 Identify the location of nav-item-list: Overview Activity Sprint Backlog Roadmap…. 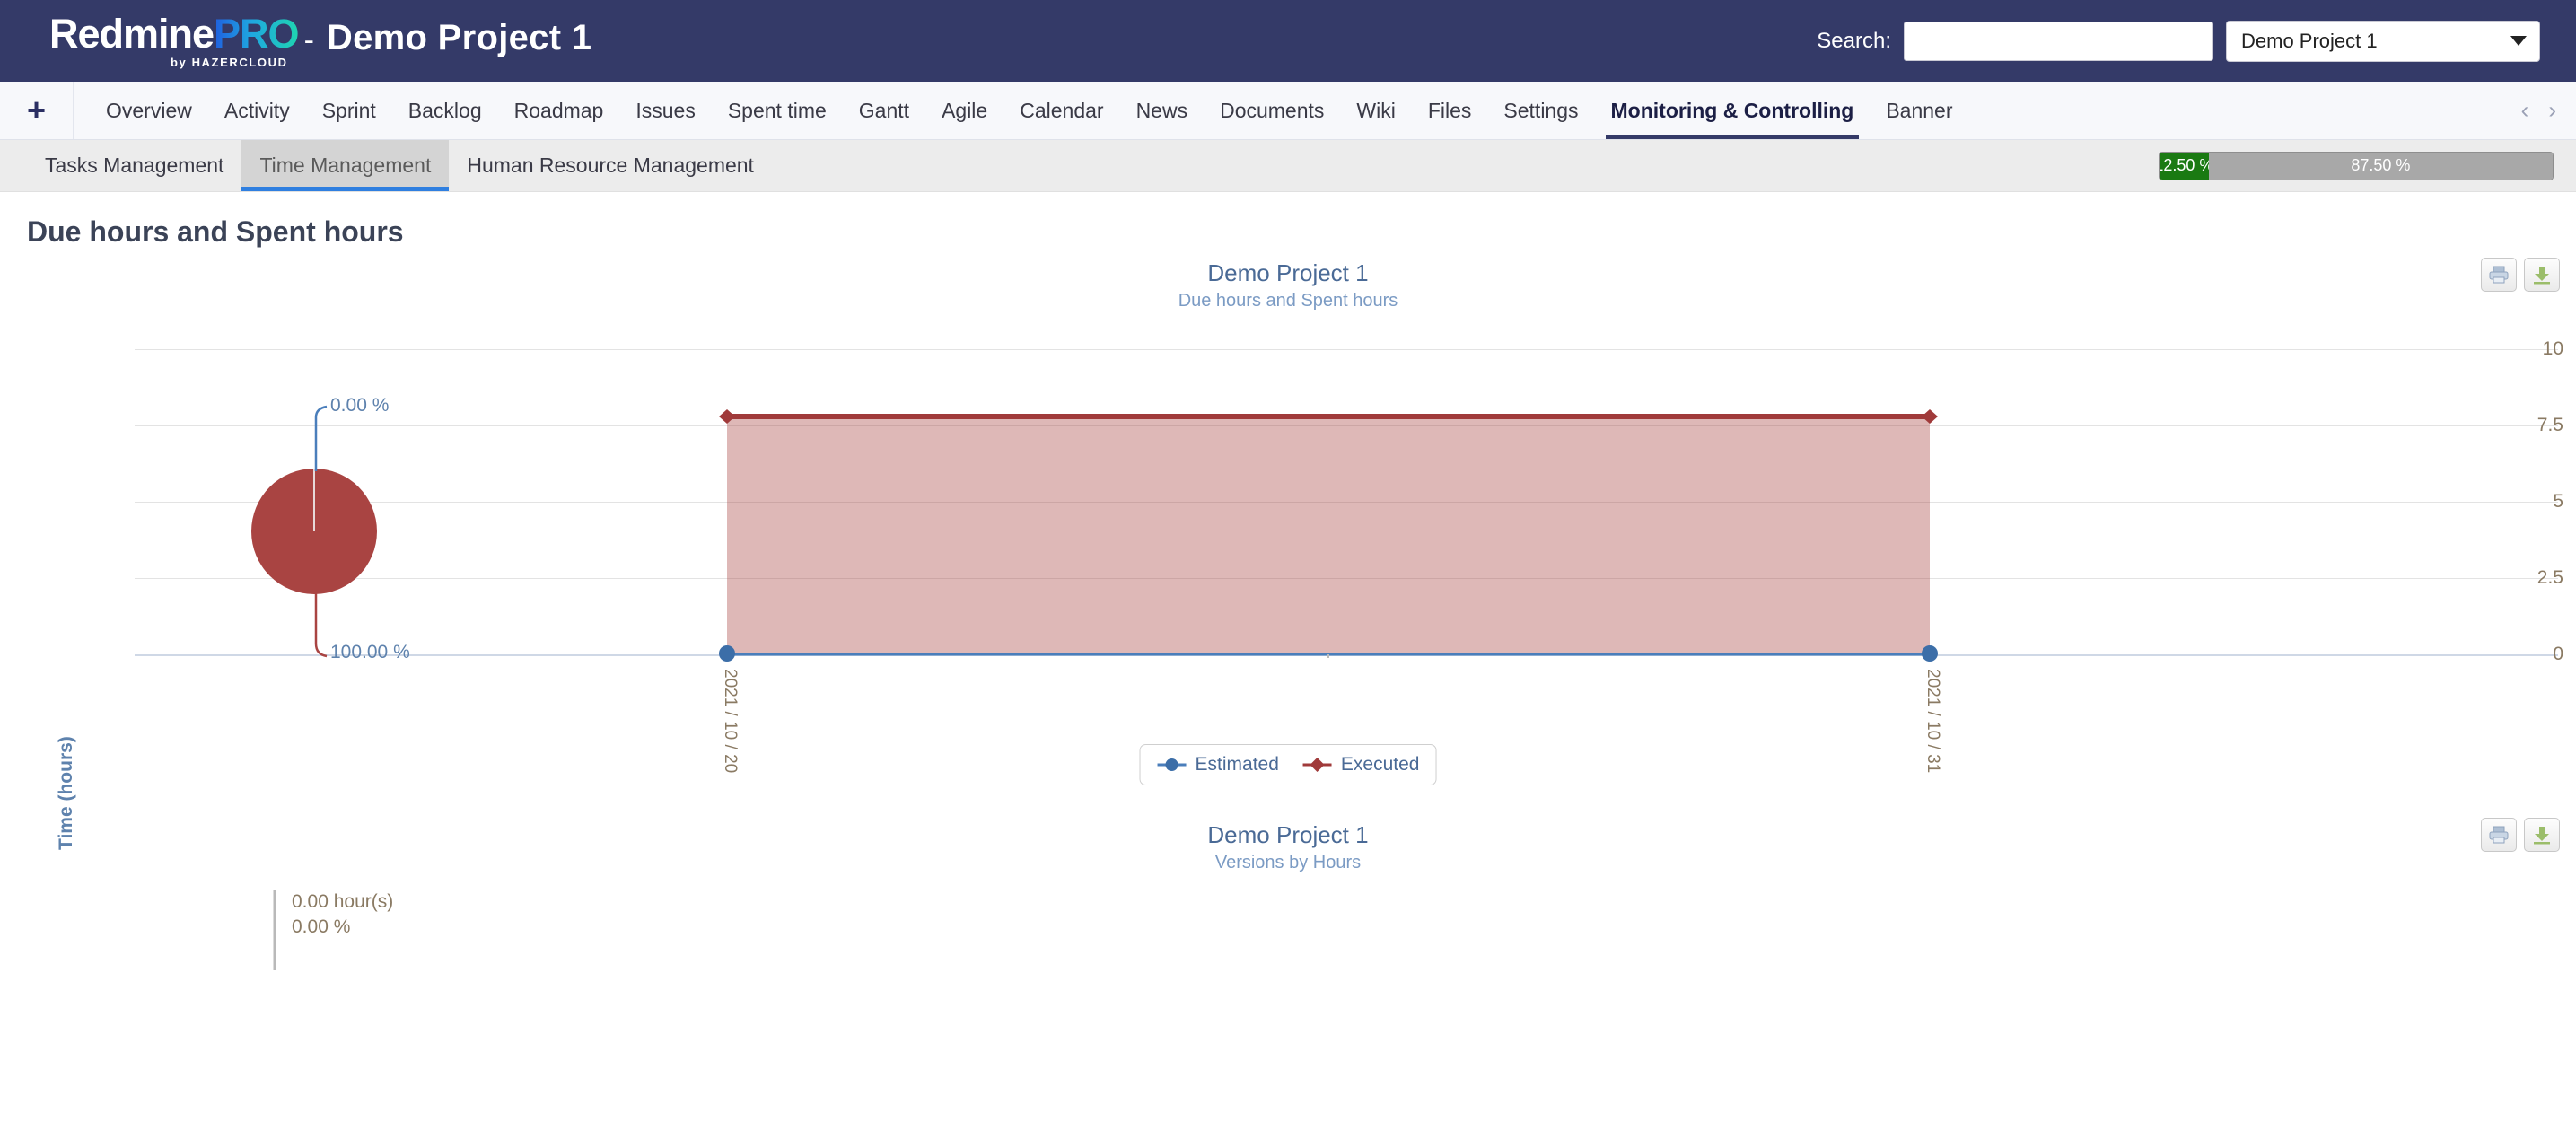
(1021, 110).